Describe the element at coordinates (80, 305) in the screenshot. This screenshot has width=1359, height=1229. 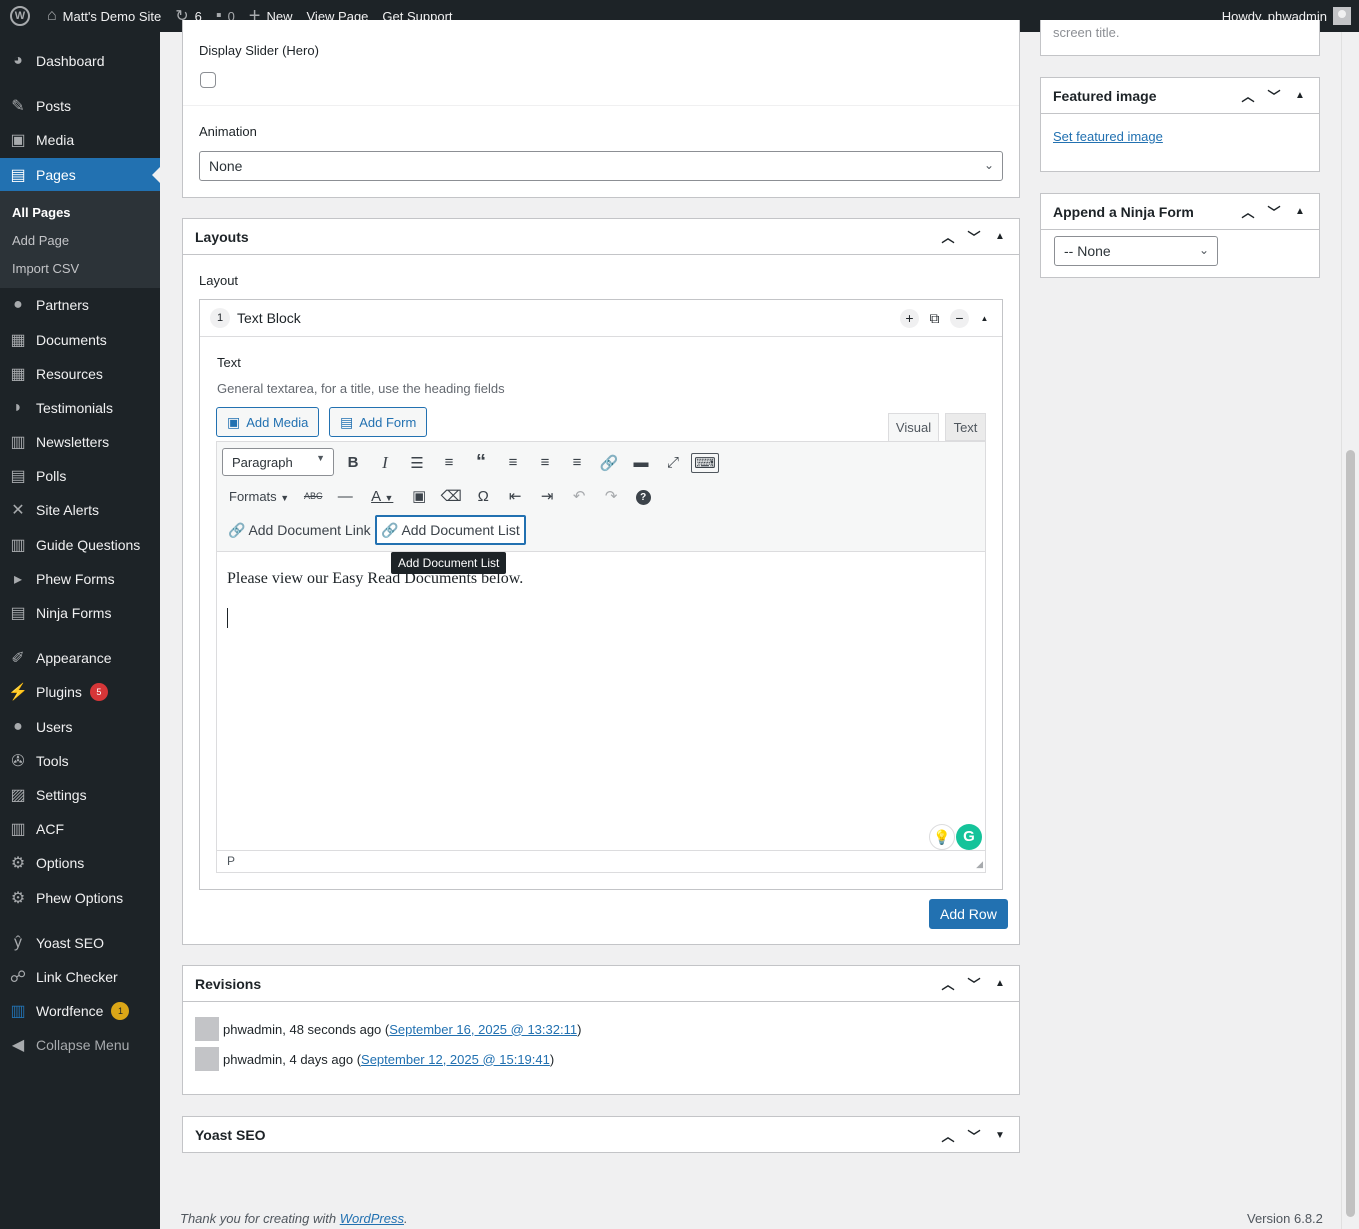
I see `sidebar-item-partners: ● Partners` at that location.